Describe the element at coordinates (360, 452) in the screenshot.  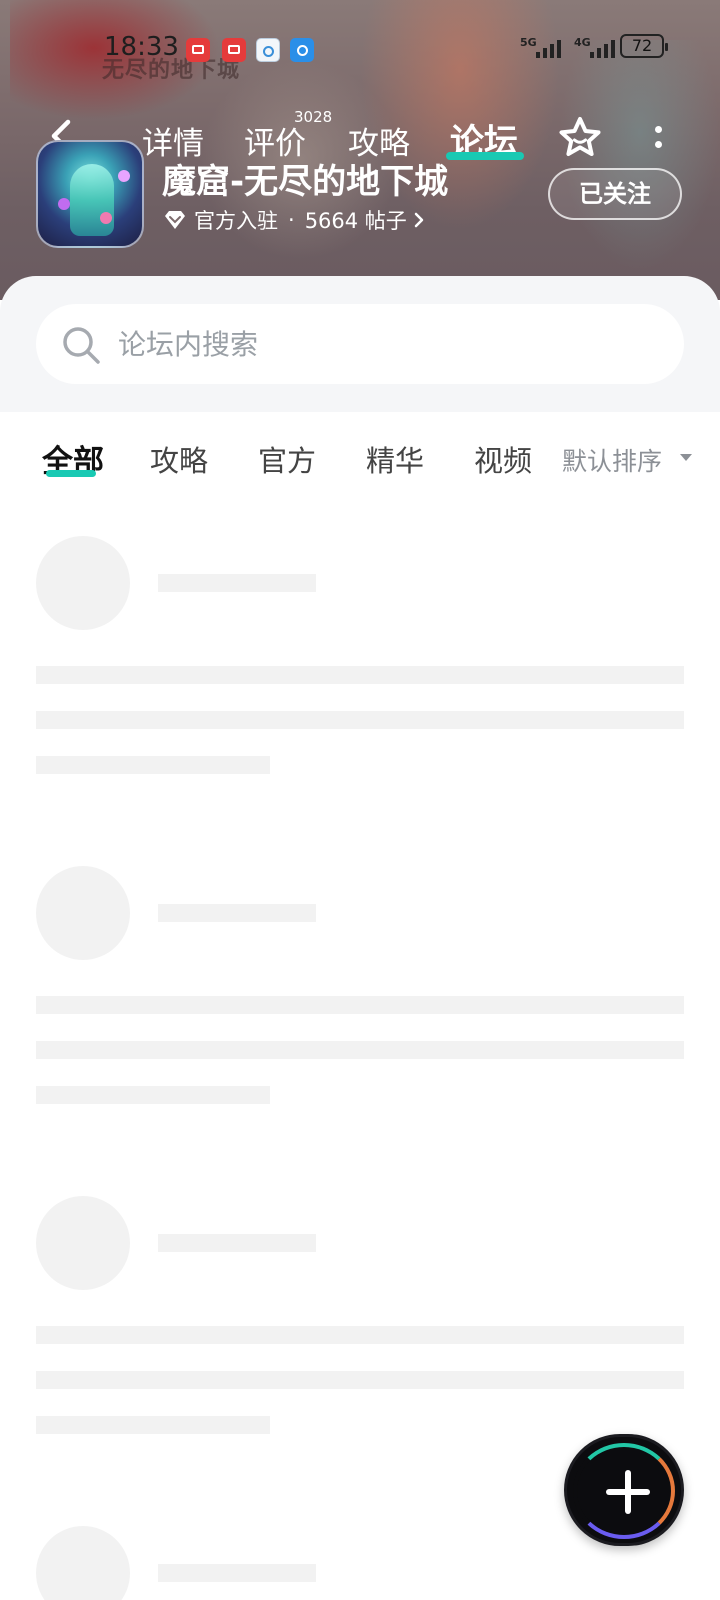
I see `filter-tabs: 全部 攻略 官方 精华 视频 默认排序` at that location.